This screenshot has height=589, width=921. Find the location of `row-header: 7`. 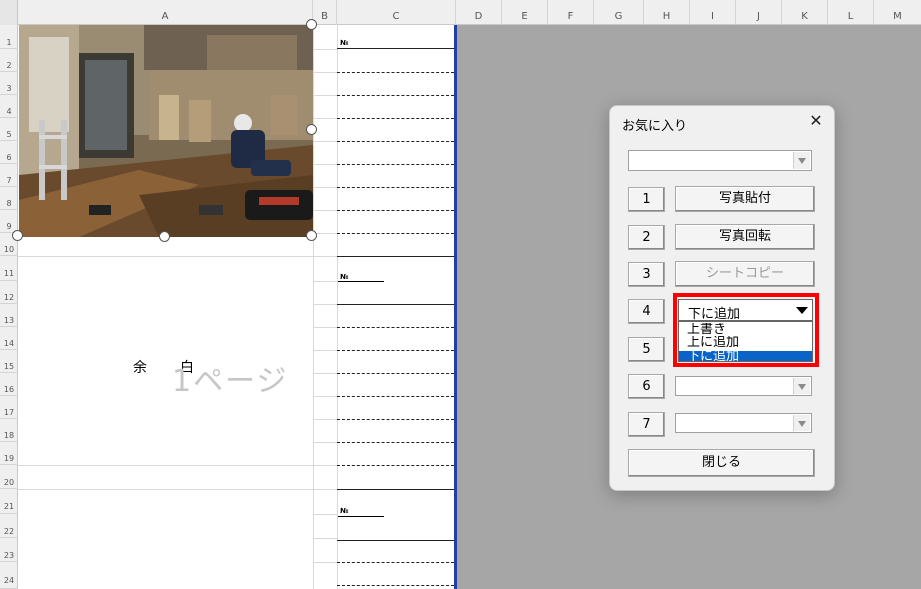

row-header: 7 is located at coordinates (9, 175).